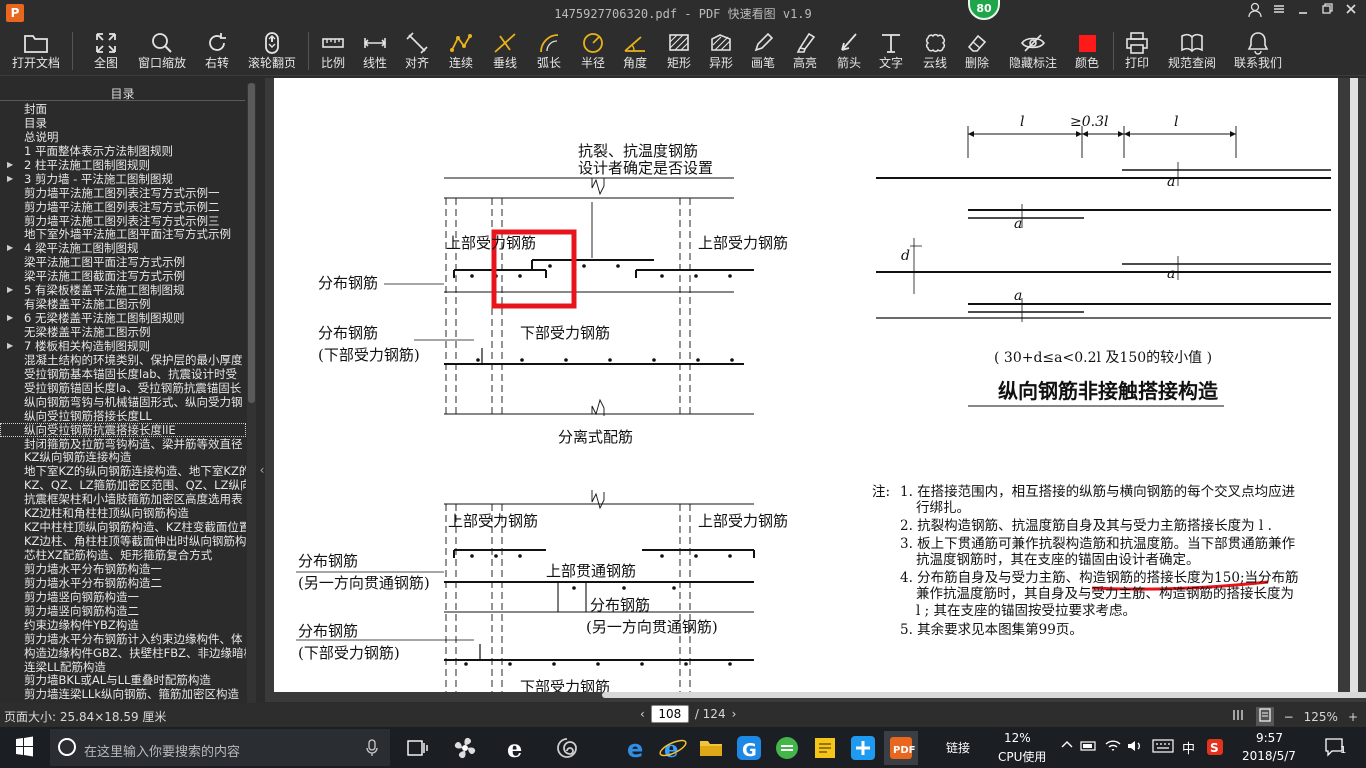  What do you see at coordinates (123, 541) in the screenshot?
I see `toc-item: KZ边柱、角柱柱顶等截面伸出时纵向钢筋构` at bounding box center [123, 541].